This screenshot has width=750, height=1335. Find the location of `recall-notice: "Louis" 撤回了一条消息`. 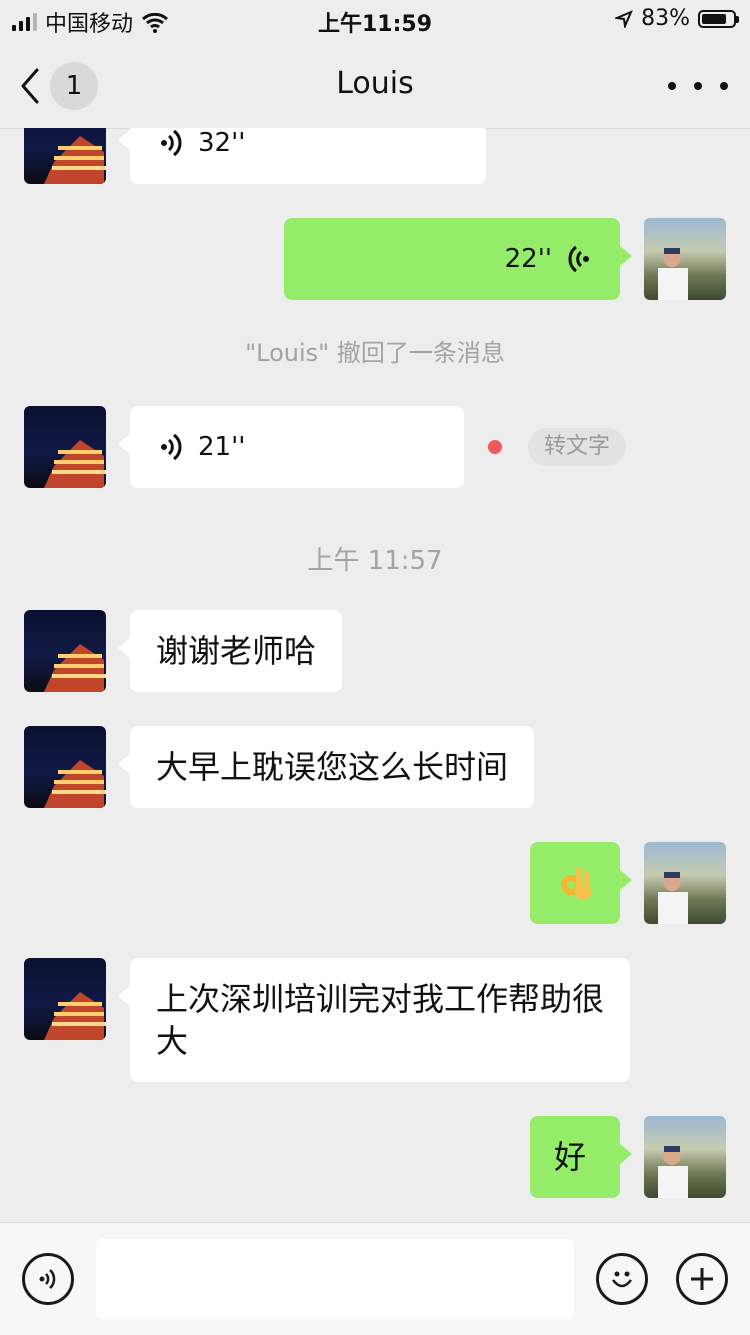

recall-notice: "Louis" 撤回了一条消息 is located at coordinates (375, 353).